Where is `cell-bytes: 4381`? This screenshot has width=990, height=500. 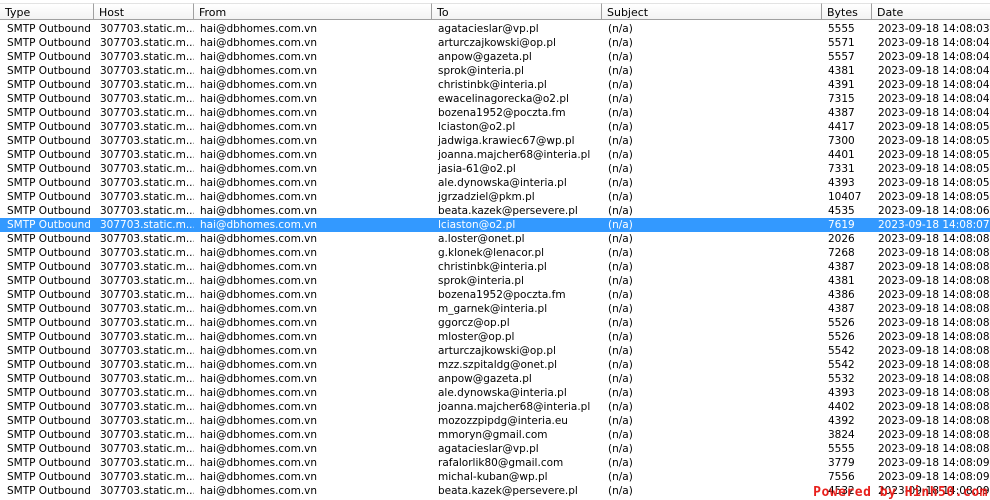
cell-bytes: 4381 is located at coordinates (841, 281).